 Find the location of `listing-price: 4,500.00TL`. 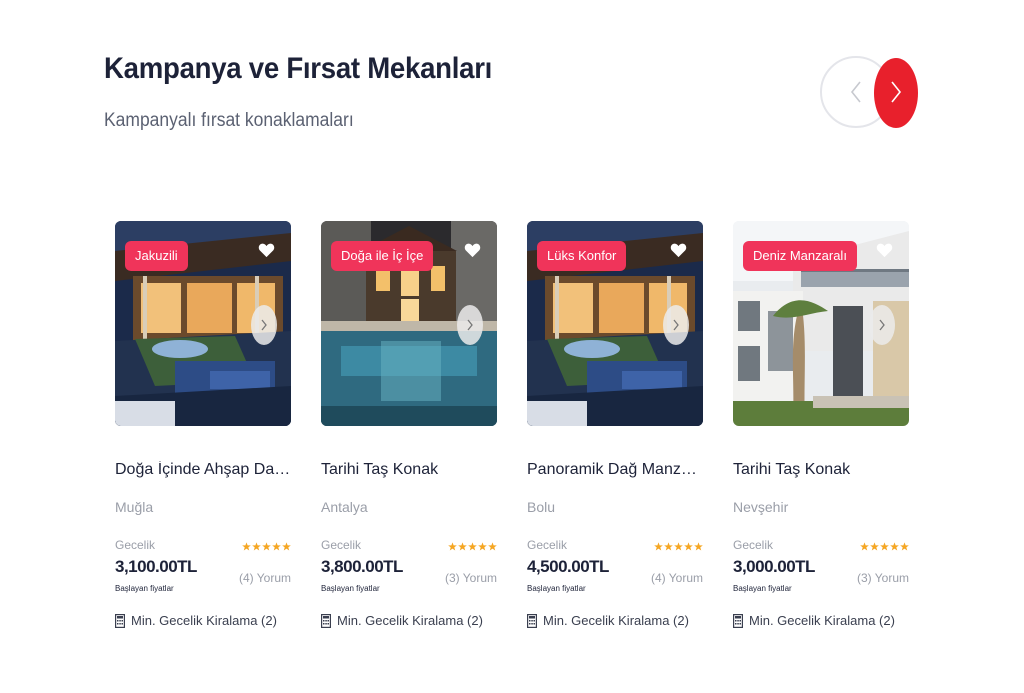

listing-price: 4,500.00TL is located at coordinates (568, 566).